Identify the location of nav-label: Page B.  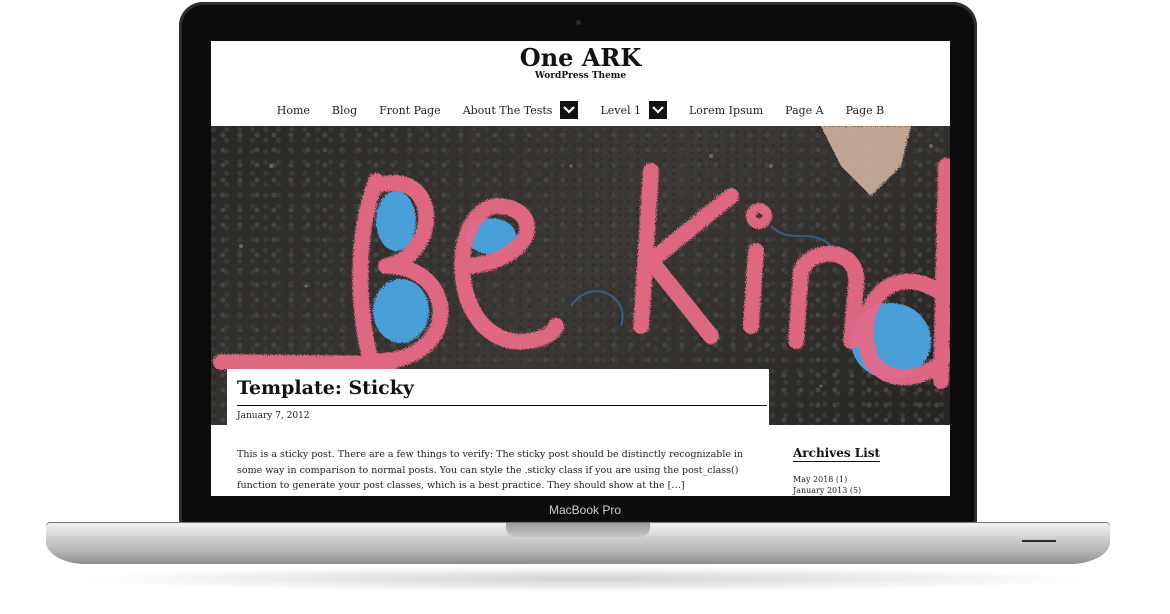
(865, 110).